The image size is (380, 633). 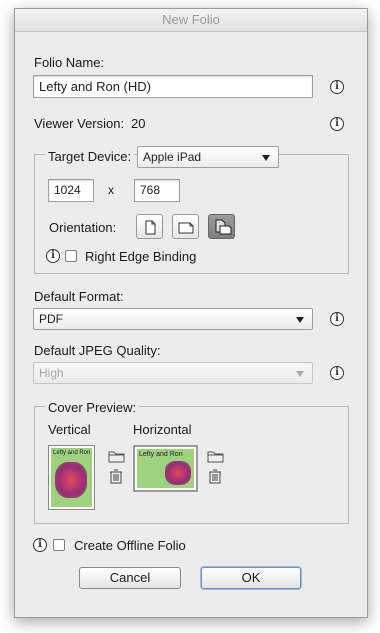 I want to click on portrait-orientation-button, so click(x=149, y=226).